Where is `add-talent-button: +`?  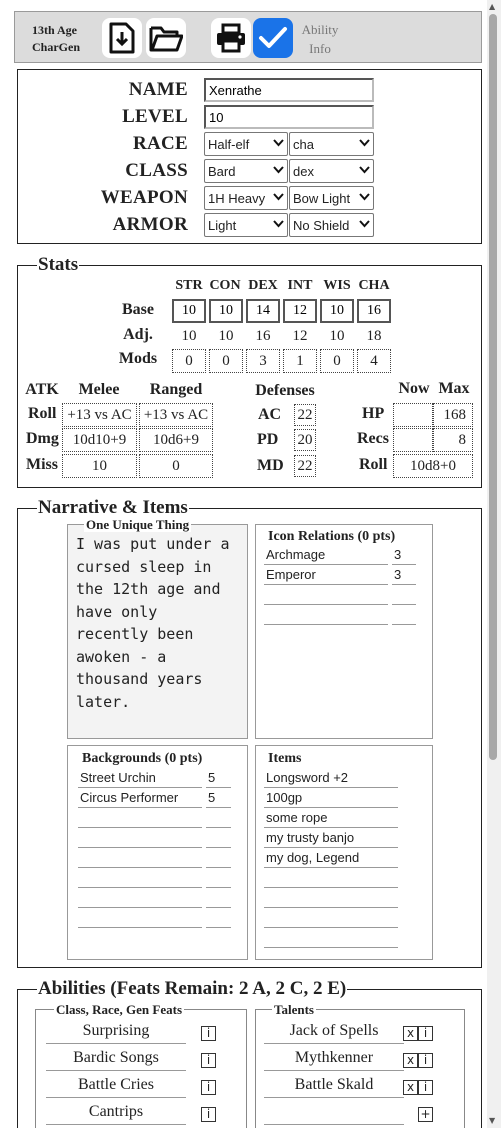
add-talent-button: + is located at coordinates (425, 1114).